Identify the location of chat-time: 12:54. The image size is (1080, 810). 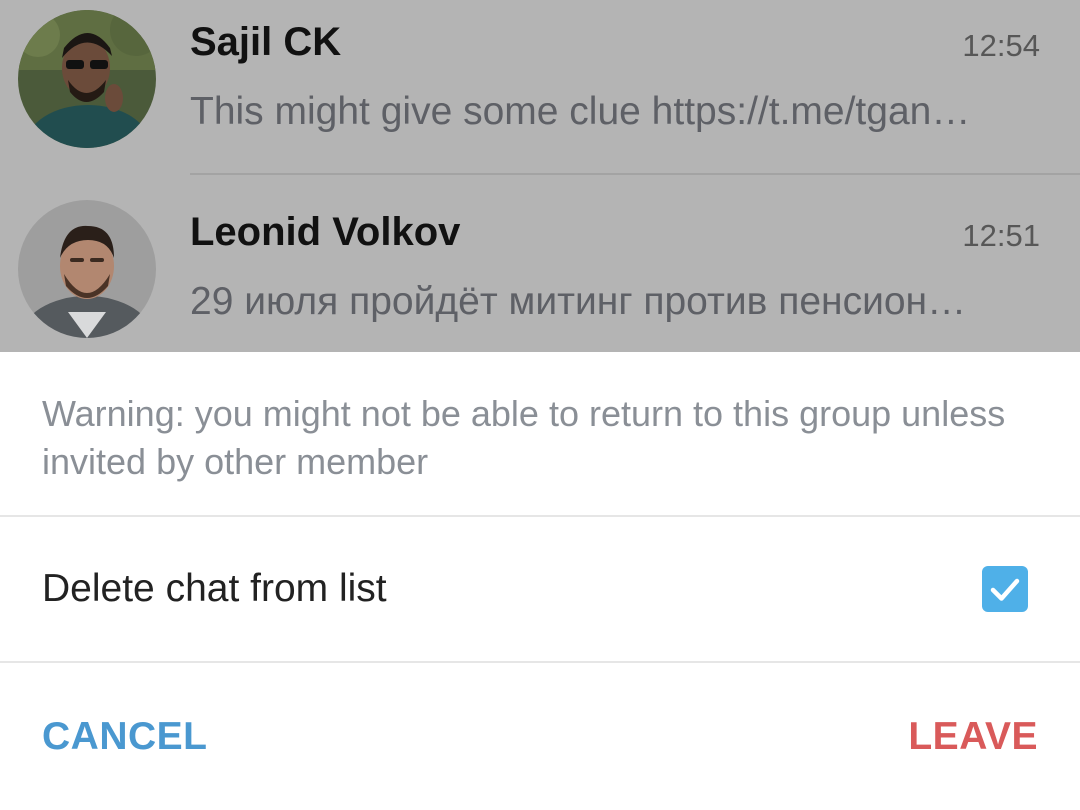
(1001, 45).